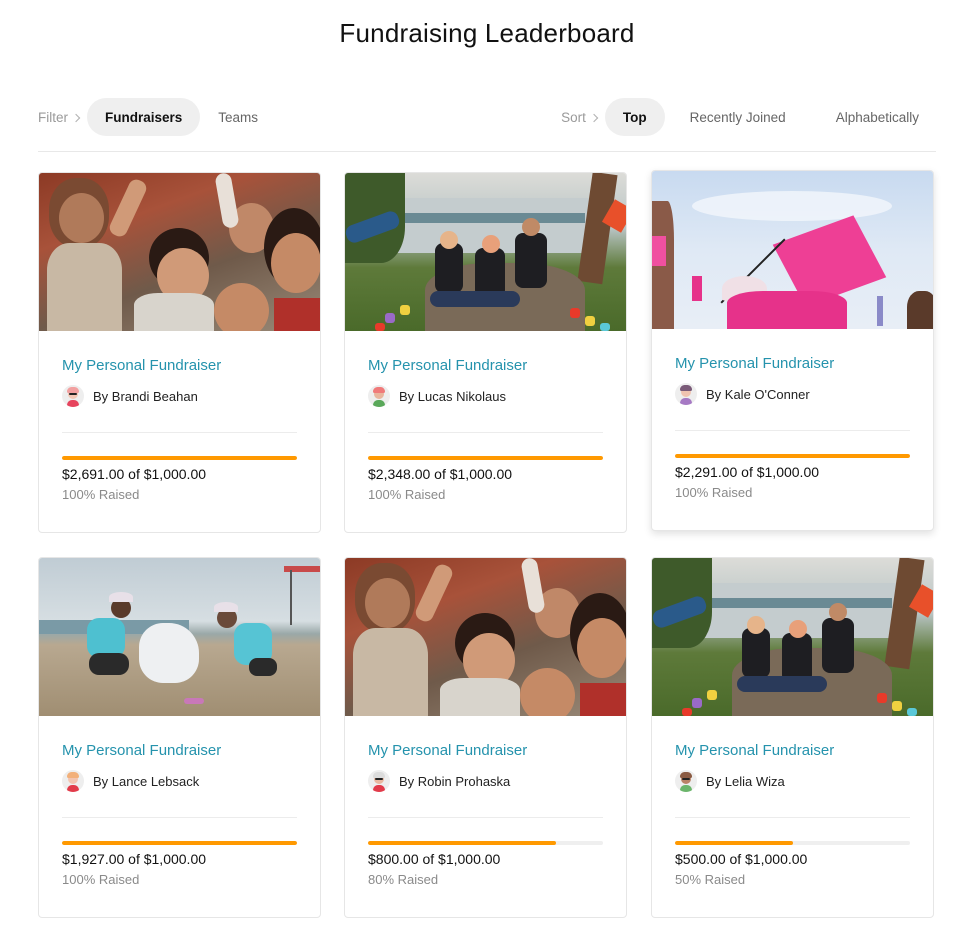 This screenshot has height=936, width=974. Describe the element at coordinates (145, 396) in the screenshot. I see `owner-name: By Brandi Beahan` at that location.